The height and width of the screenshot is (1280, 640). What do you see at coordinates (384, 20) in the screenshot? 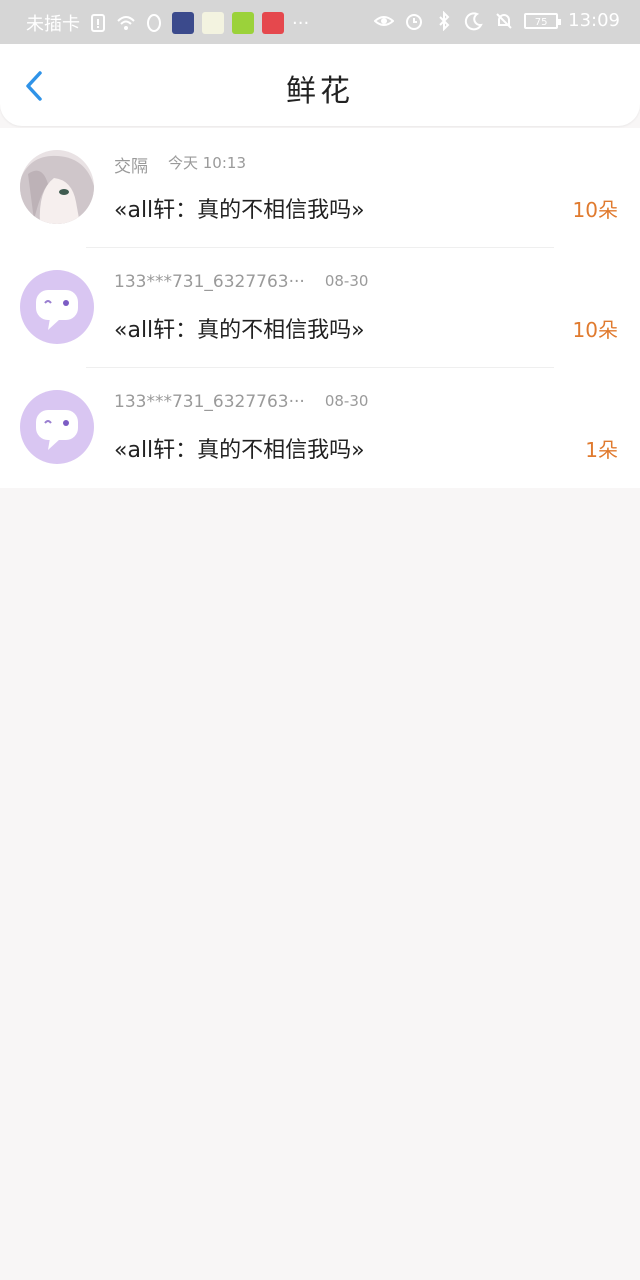
I see `eye-icon` at bounding box center [384, 20].